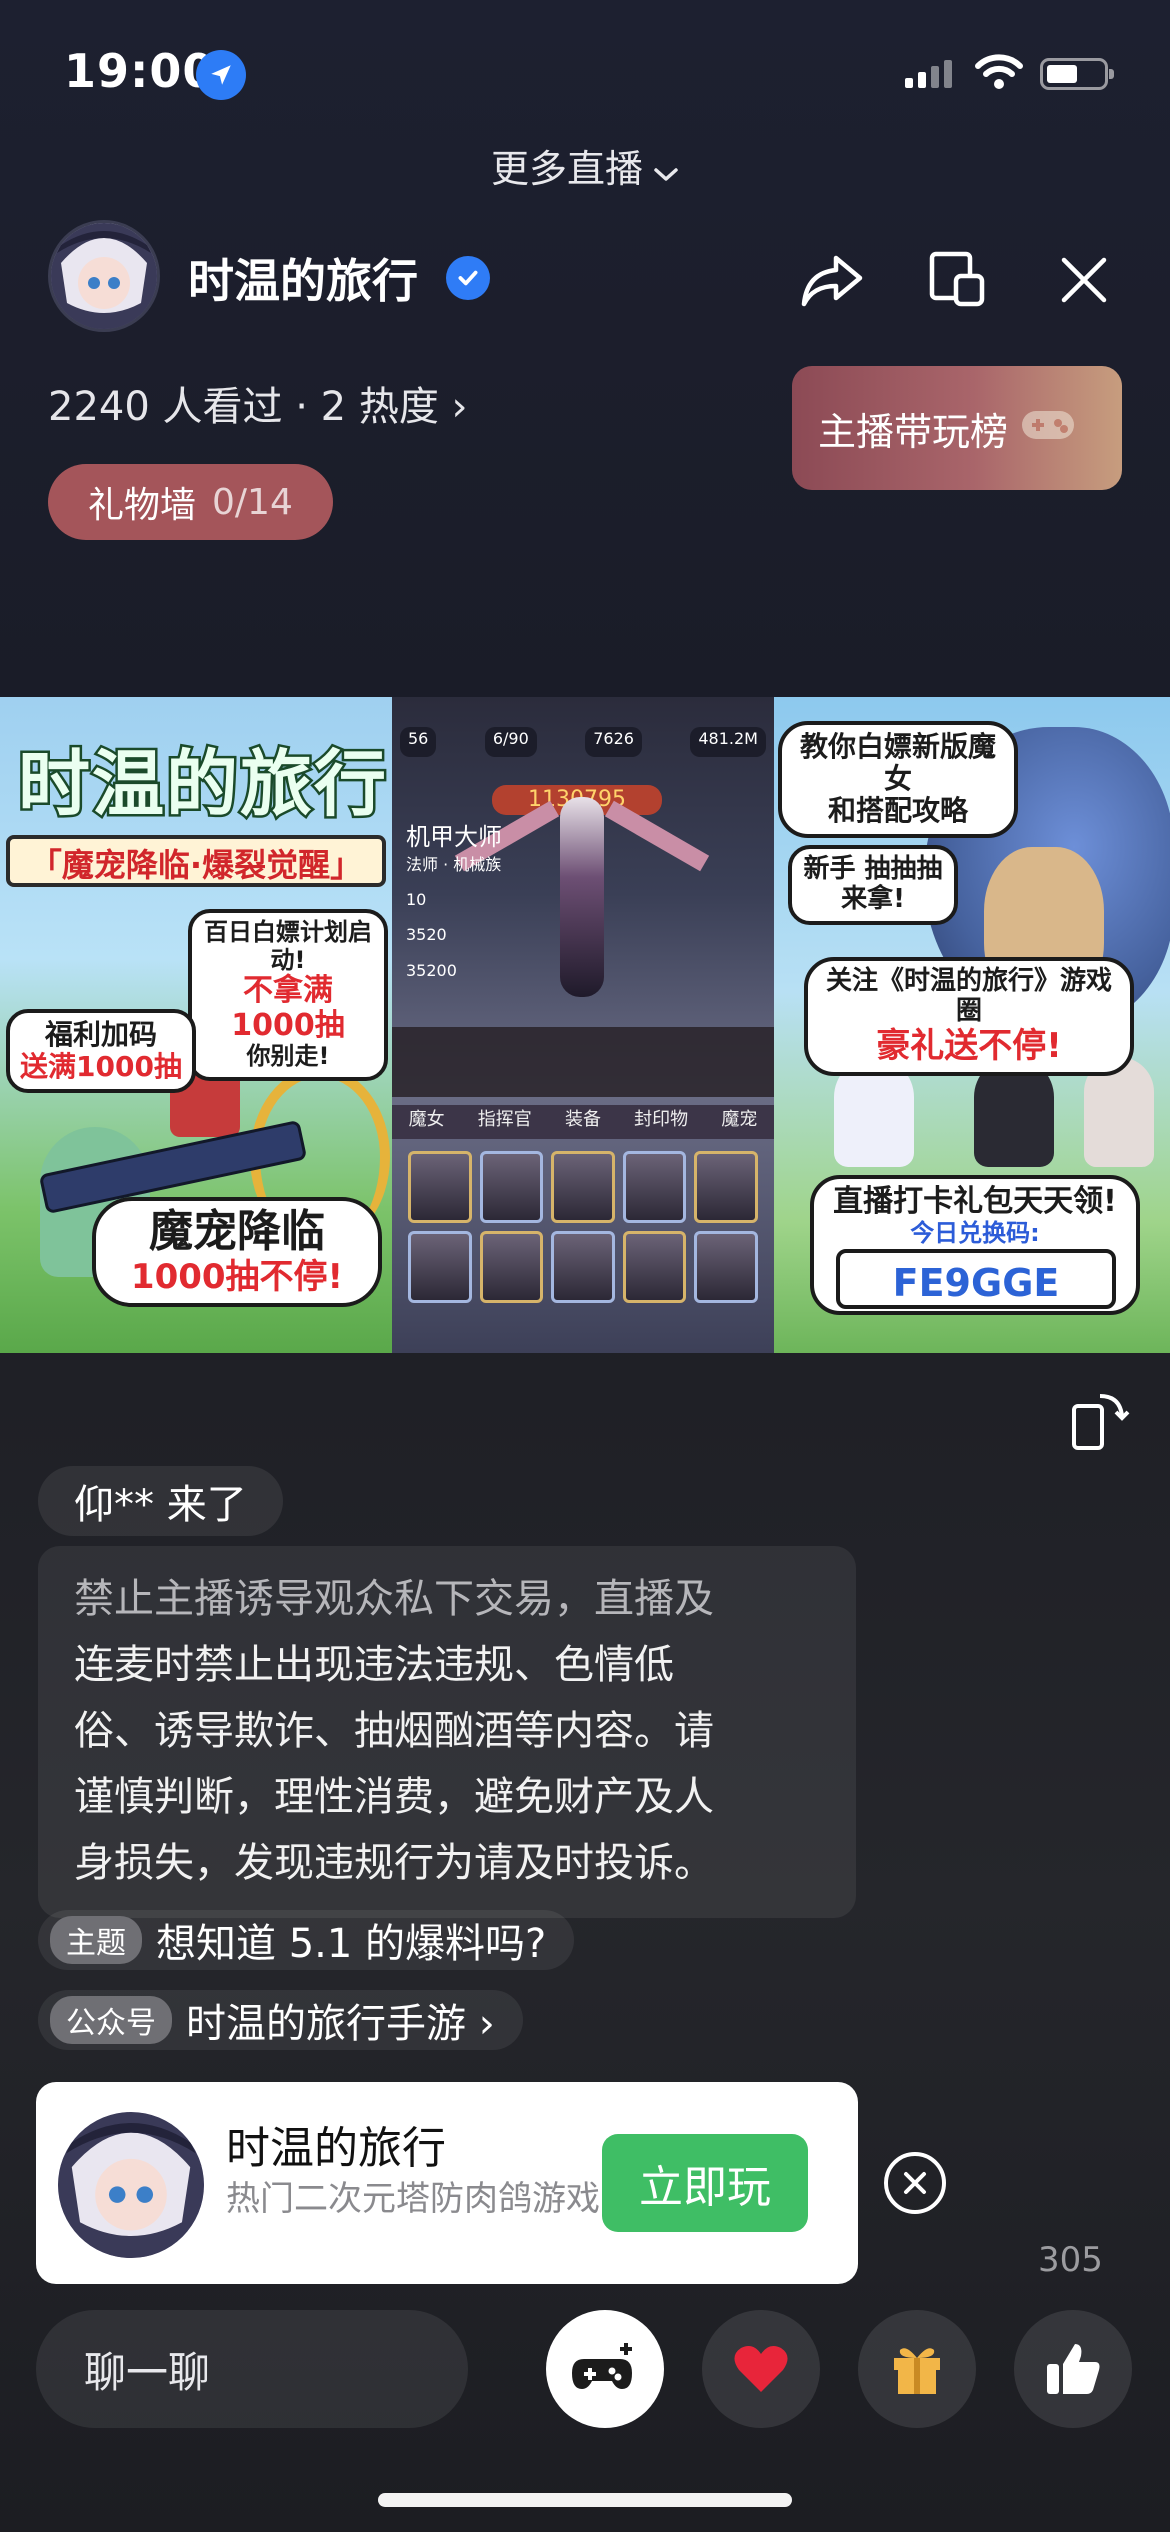  Describe the element at coordinates (100, 1034) in the screenshot. I see `bubble-text: 福利加码` at that location.